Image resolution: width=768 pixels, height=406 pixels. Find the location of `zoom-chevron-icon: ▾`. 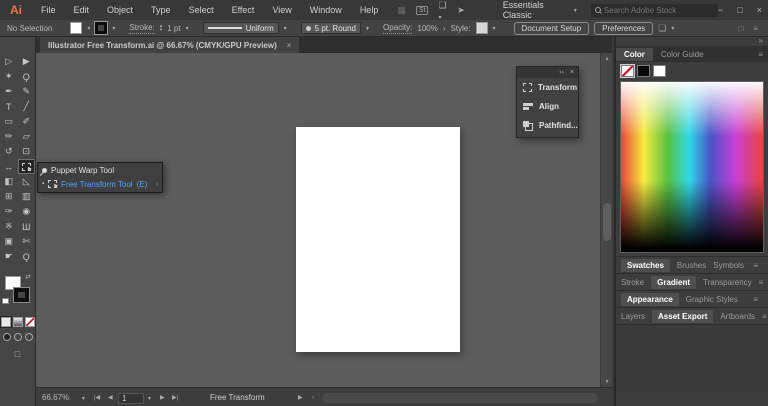

zoom-chevron-icon: ▾ is located at coordinates (83, 398).